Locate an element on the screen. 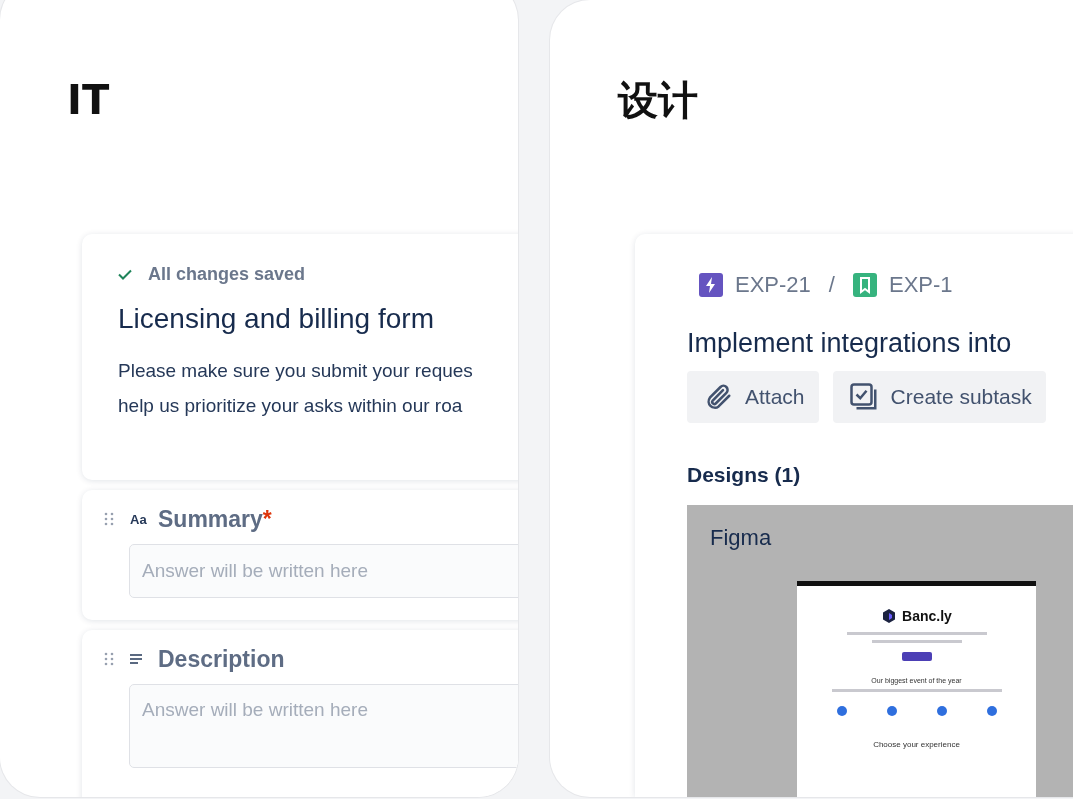 This screenshot has width=1073, height=799. preview-footer-title: Choose your experience is located at coordinates (916, 744).